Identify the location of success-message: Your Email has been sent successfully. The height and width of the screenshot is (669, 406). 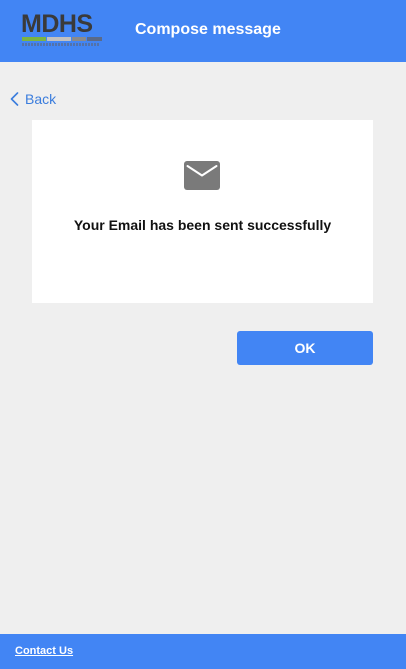
(202, 225).